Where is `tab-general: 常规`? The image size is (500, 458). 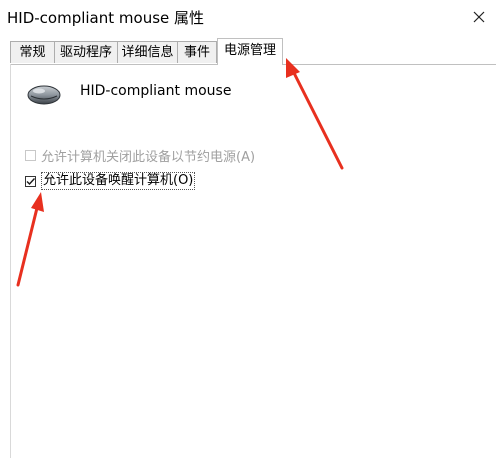 tab-general: 常规 is located at coordinates (32, 52).